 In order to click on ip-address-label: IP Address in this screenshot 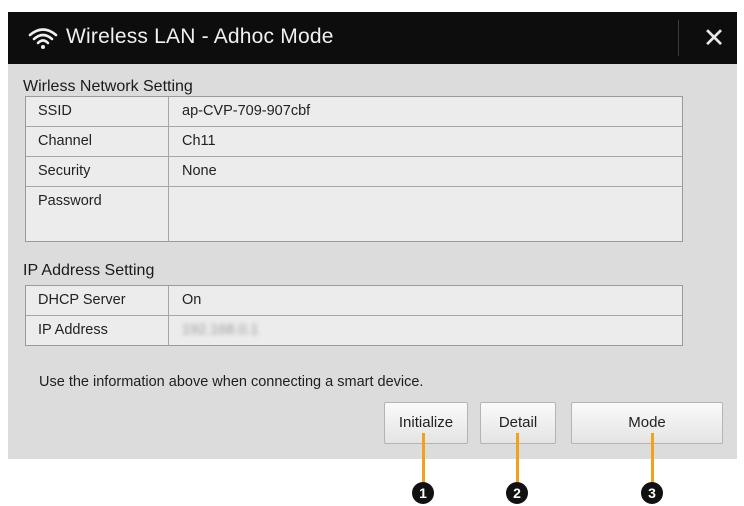, I will do `click(97, 330)`.